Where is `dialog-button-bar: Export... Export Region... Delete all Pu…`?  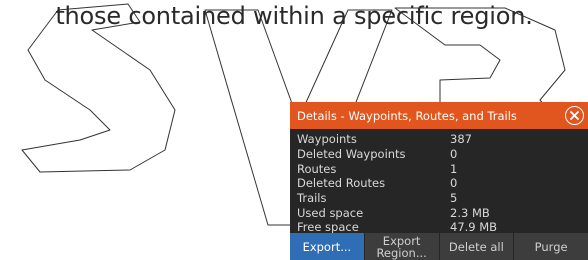
dialog-button-bar: Export... Export Region... Delete all Pu… is located at coordinates (439, 246).